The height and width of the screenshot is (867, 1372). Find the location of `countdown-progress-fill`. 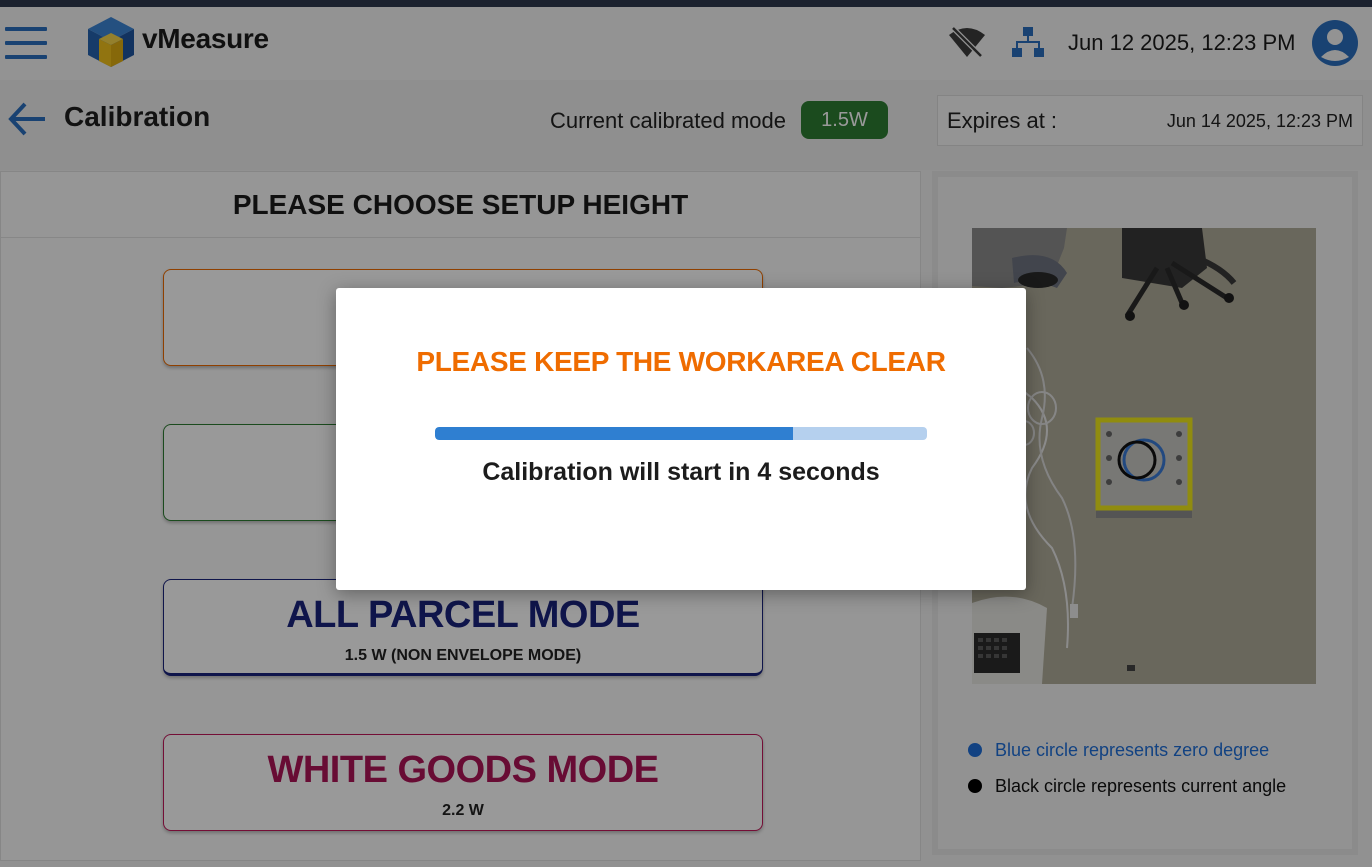

countdown-progress-fill is located at coordinates (614, 433).